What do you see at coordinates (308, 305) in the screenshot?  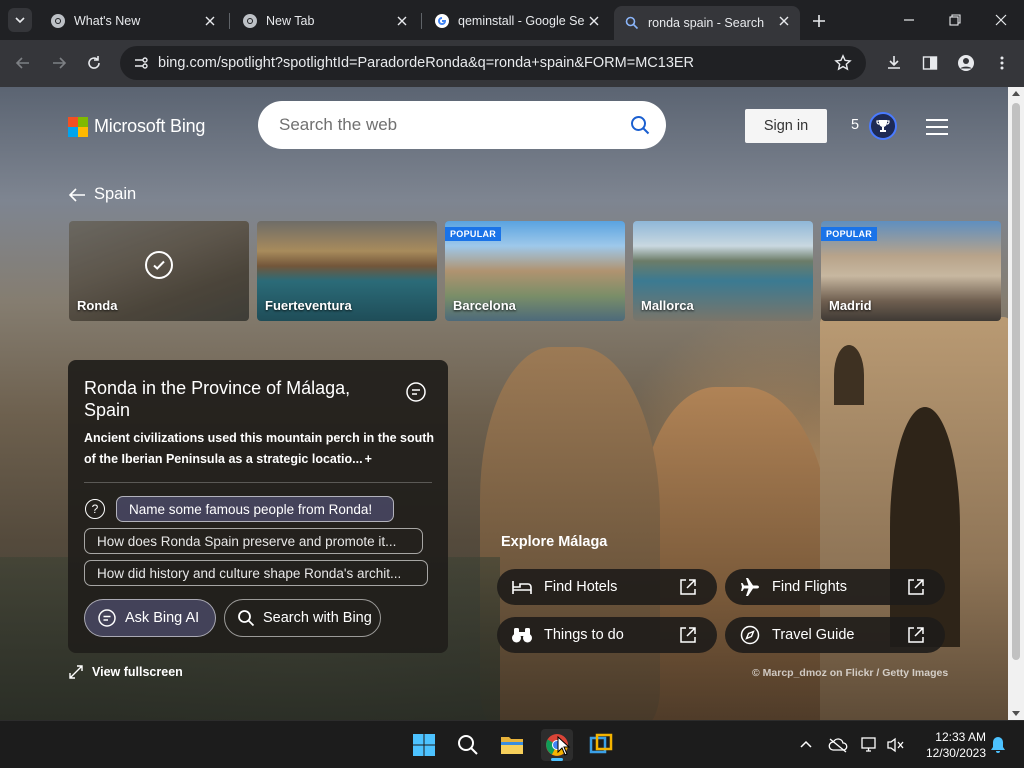 I see `destination-name: Fuerteventura` at bounding box center [308, 305].